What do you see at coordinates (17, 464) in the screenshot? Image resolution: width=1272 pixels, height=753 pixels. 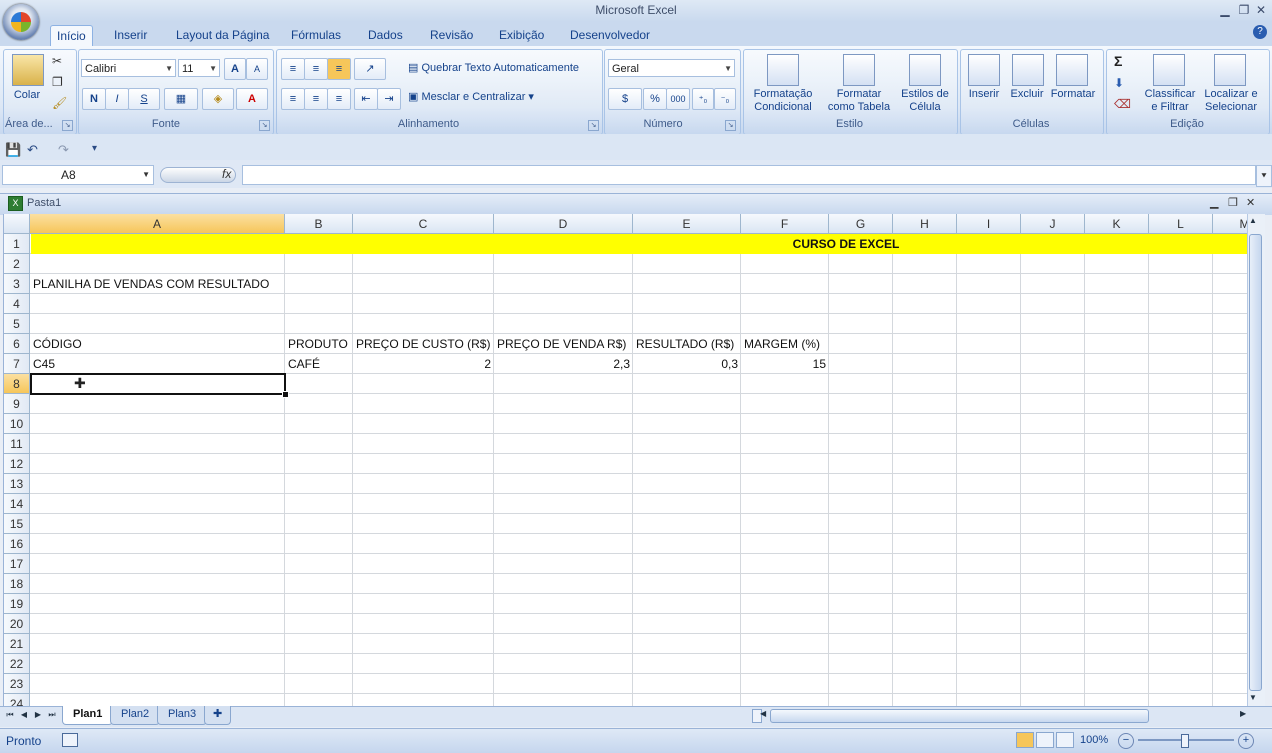 I see `row-header-12: 12` at bounding box center [17, 464].